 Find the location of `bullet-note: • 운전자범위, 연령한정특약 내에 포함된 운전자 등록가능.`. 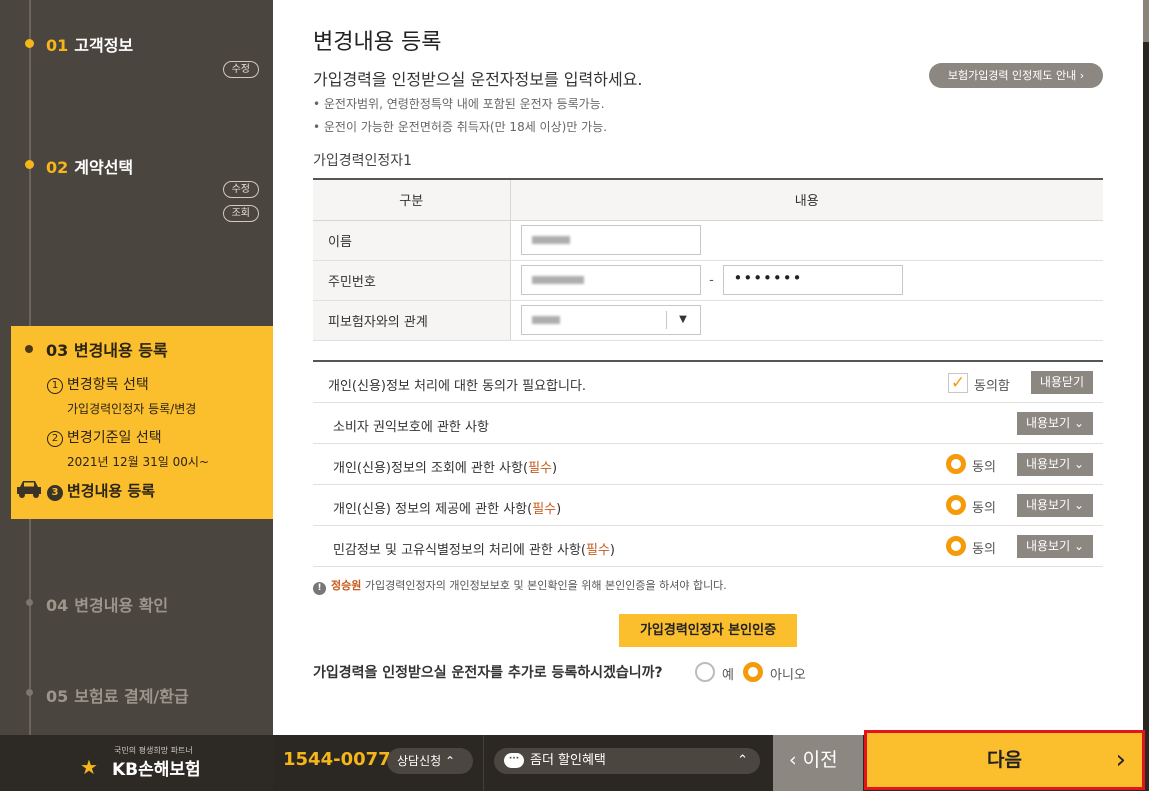

bullet-note: • 운전자범위, 연령한정특약 내에 포함된 운전자 등록가능. is located at coordinates (459, 104).